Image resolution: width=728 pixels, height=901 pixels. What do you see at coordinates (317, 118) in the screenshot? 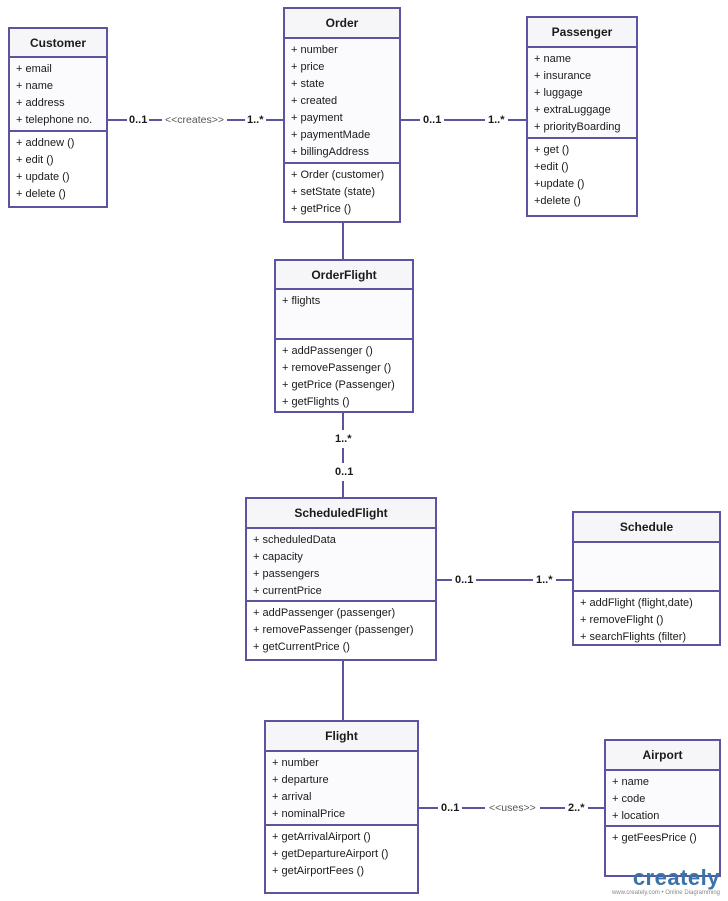
I see `class-attribute: + payment` at bounding box center [317, 118].